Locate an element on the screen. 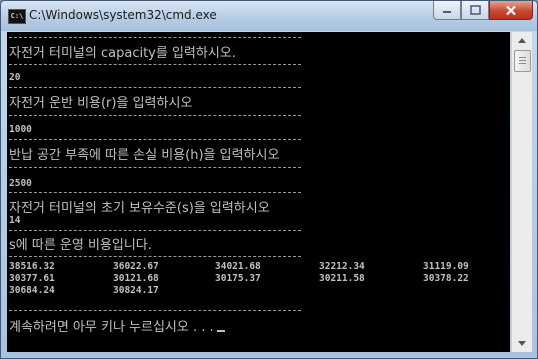  window-controls is located at coordinates (483, 11).